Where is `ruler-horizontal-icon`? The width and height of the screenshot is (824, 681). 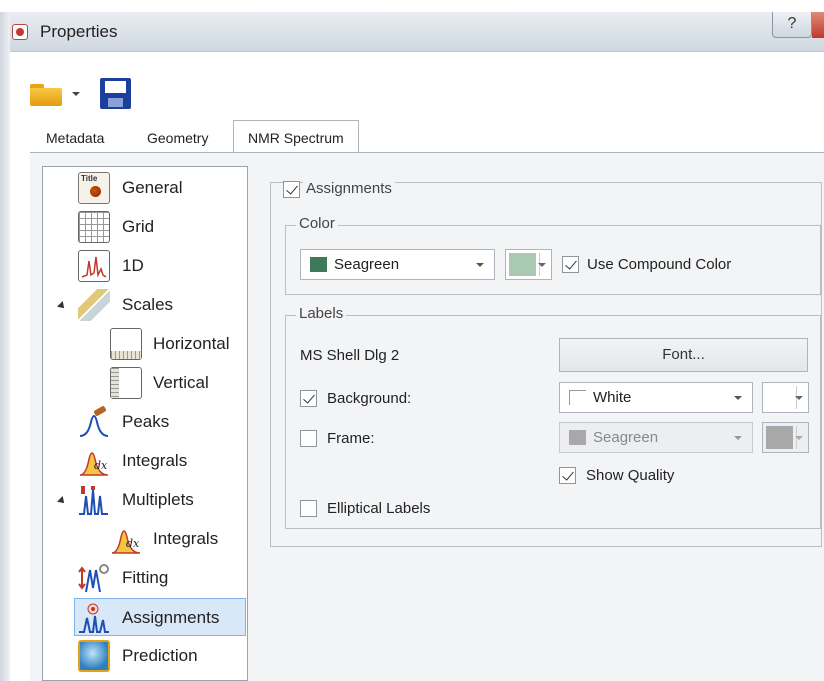
ruler-horizontal-icon is located at coordinates (126, 344).